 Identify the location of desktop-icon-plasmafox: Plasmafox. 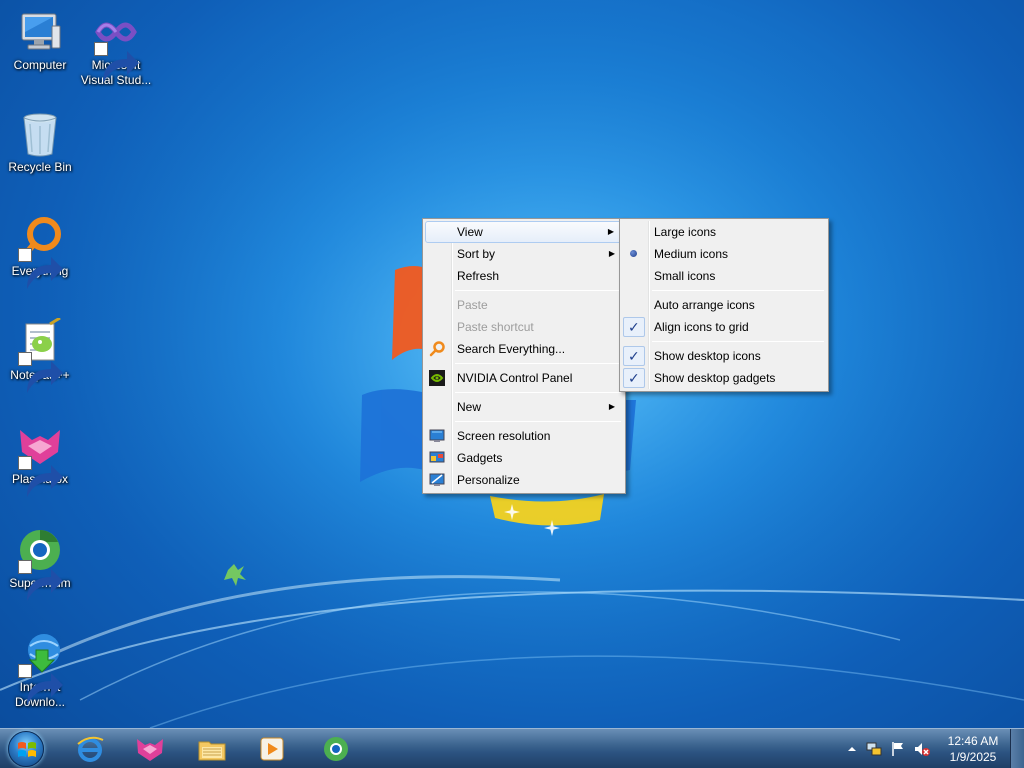
(40, 459).